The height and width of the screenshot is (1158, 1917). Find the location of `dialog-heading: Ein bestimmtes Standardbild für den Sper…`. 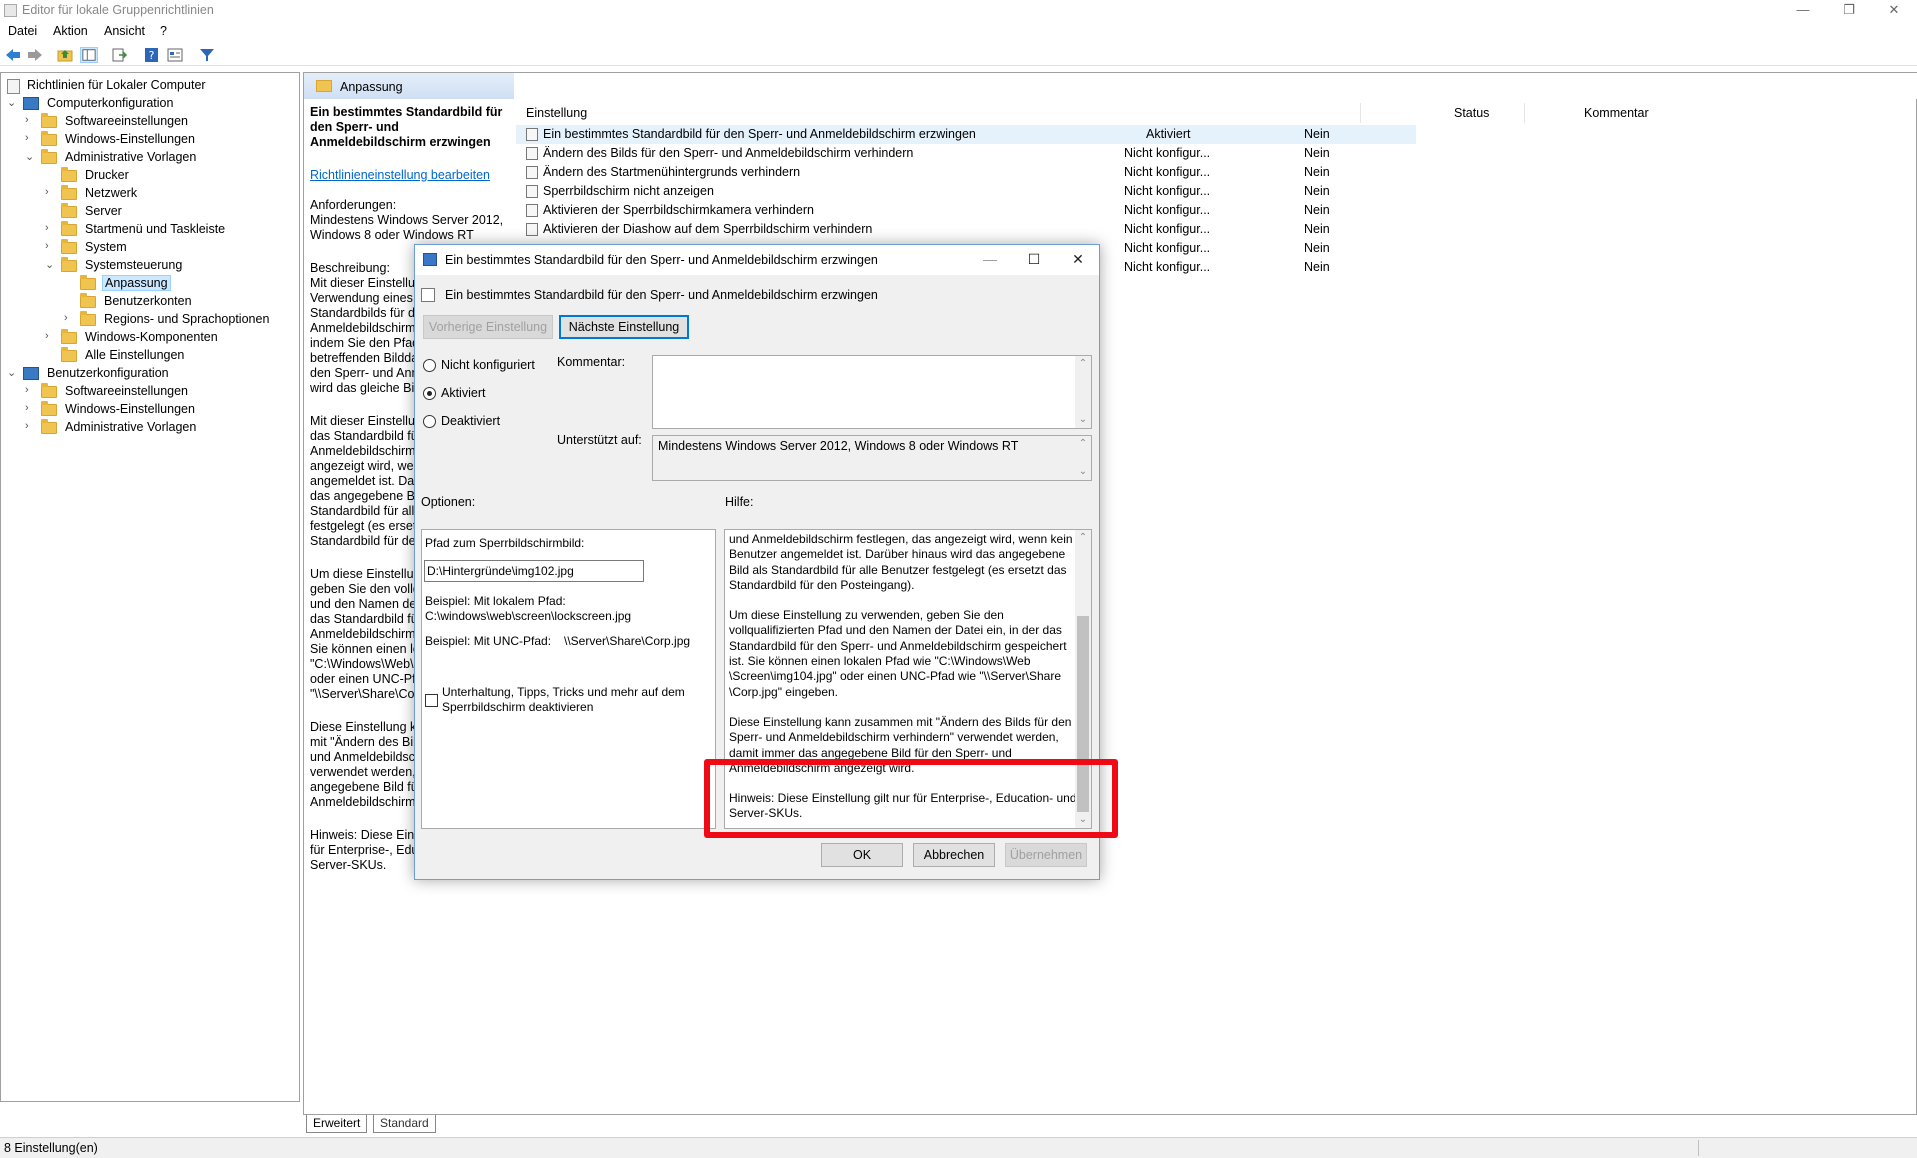

dialog-heading: Ein bestimmtes Standardbild für den Sper… is located at coordinates (661, 295).